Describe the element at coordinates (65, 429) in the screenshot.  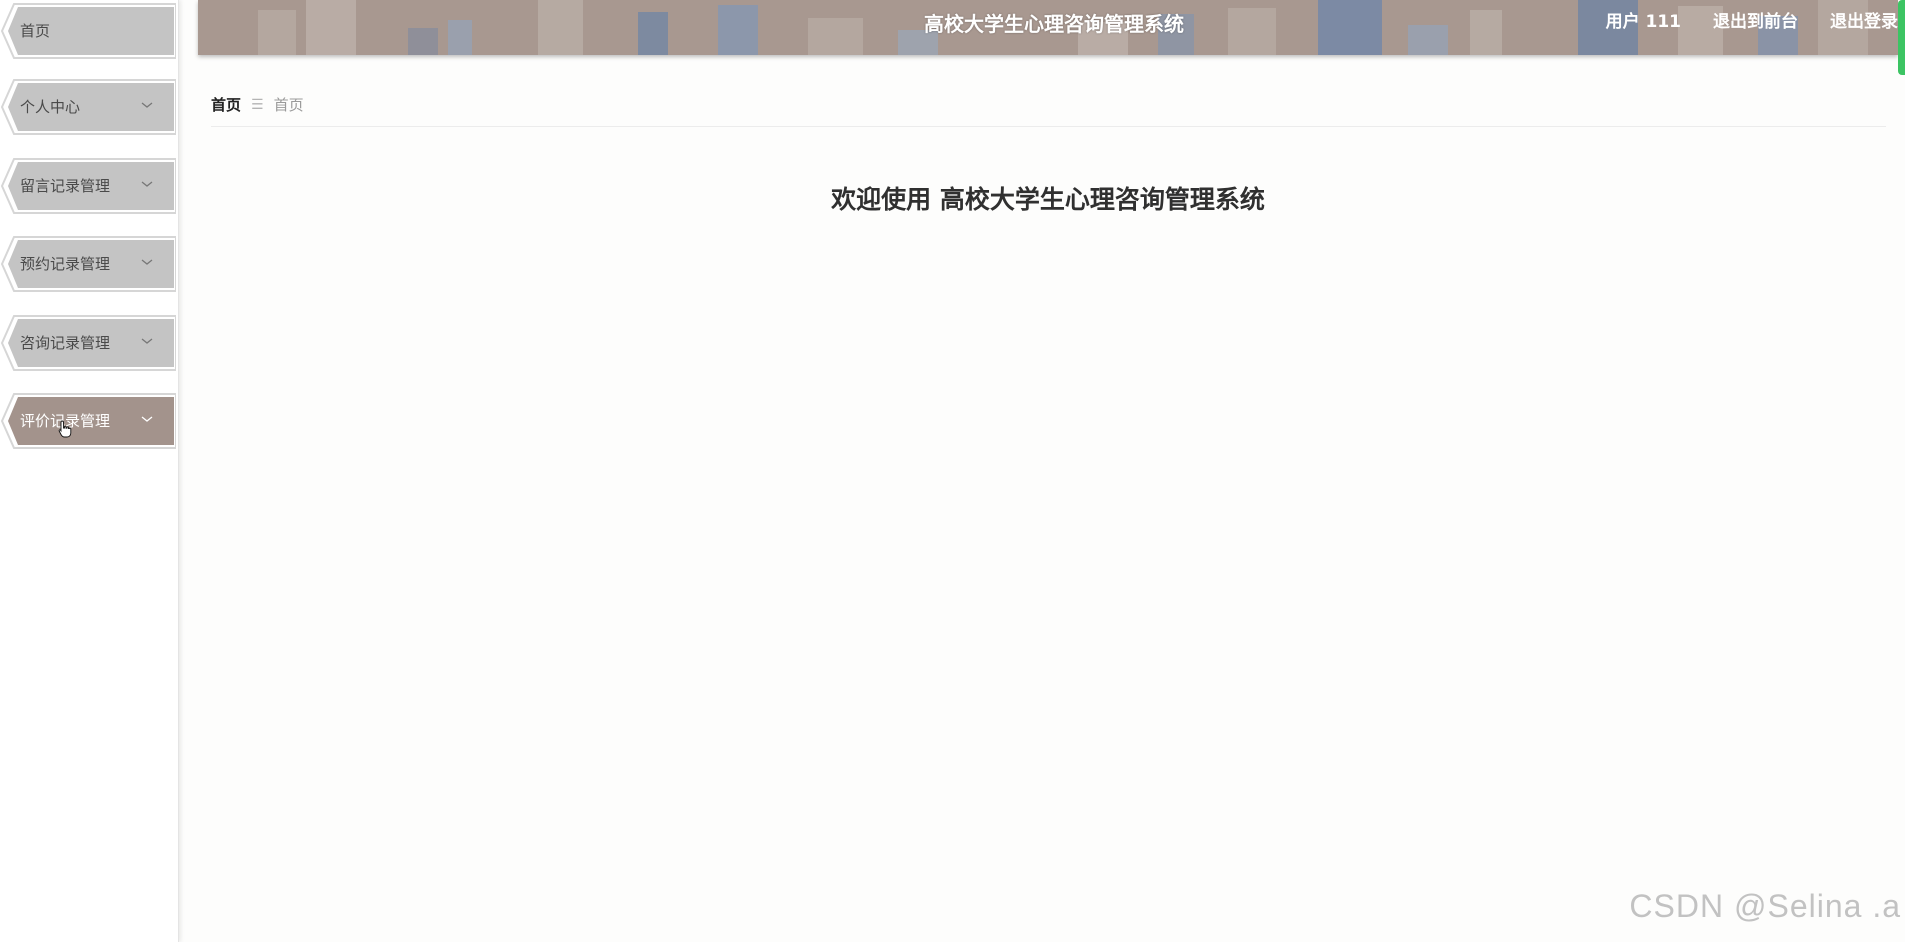
I see `hand-pointer-icon` at that location.